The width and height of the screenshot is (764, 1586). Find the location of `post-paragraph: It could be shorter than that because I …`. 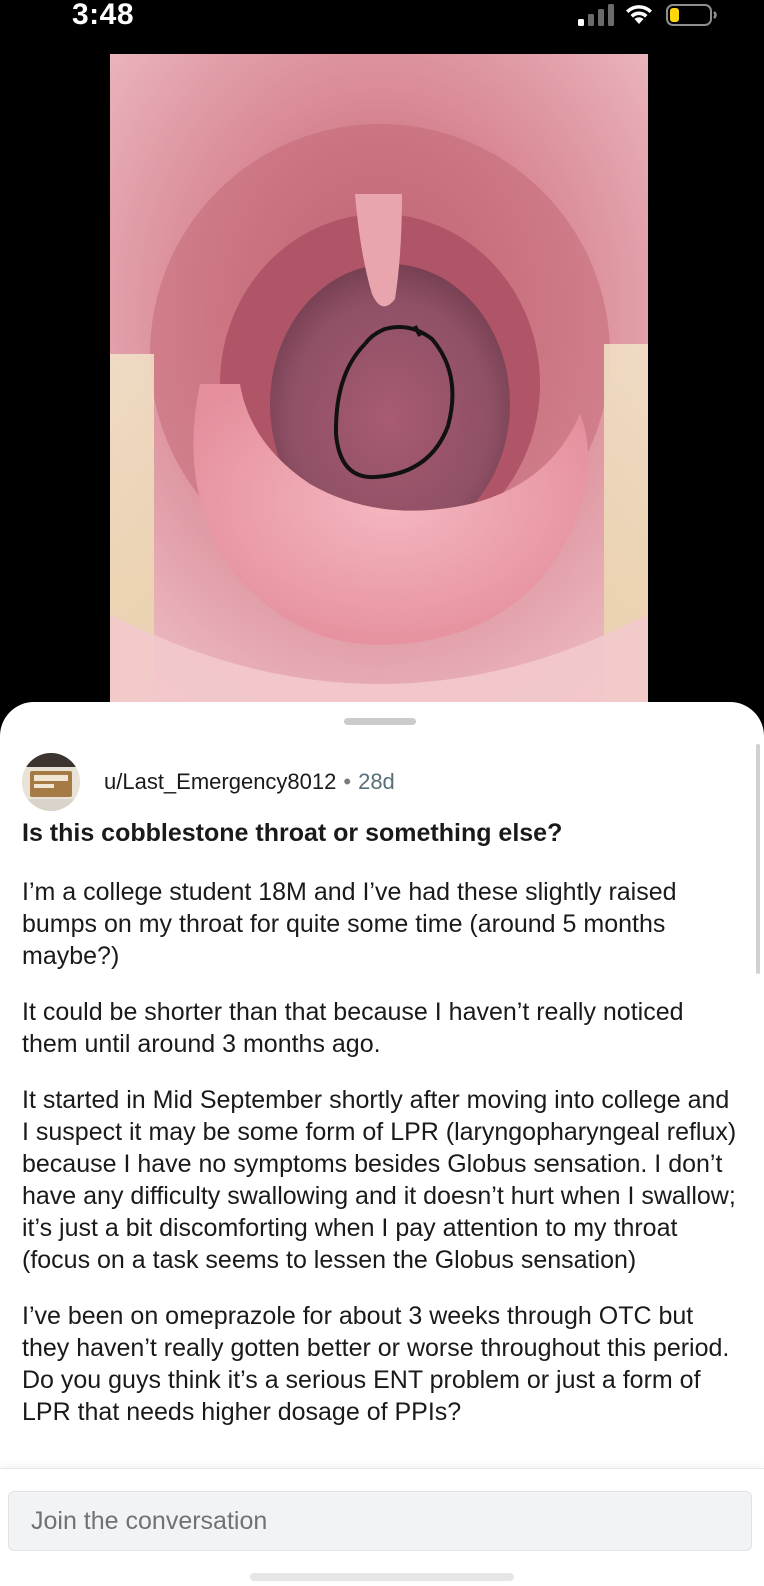

post-paragraph: It could be shorter than that because I … is located at coordinates (353, 1028).